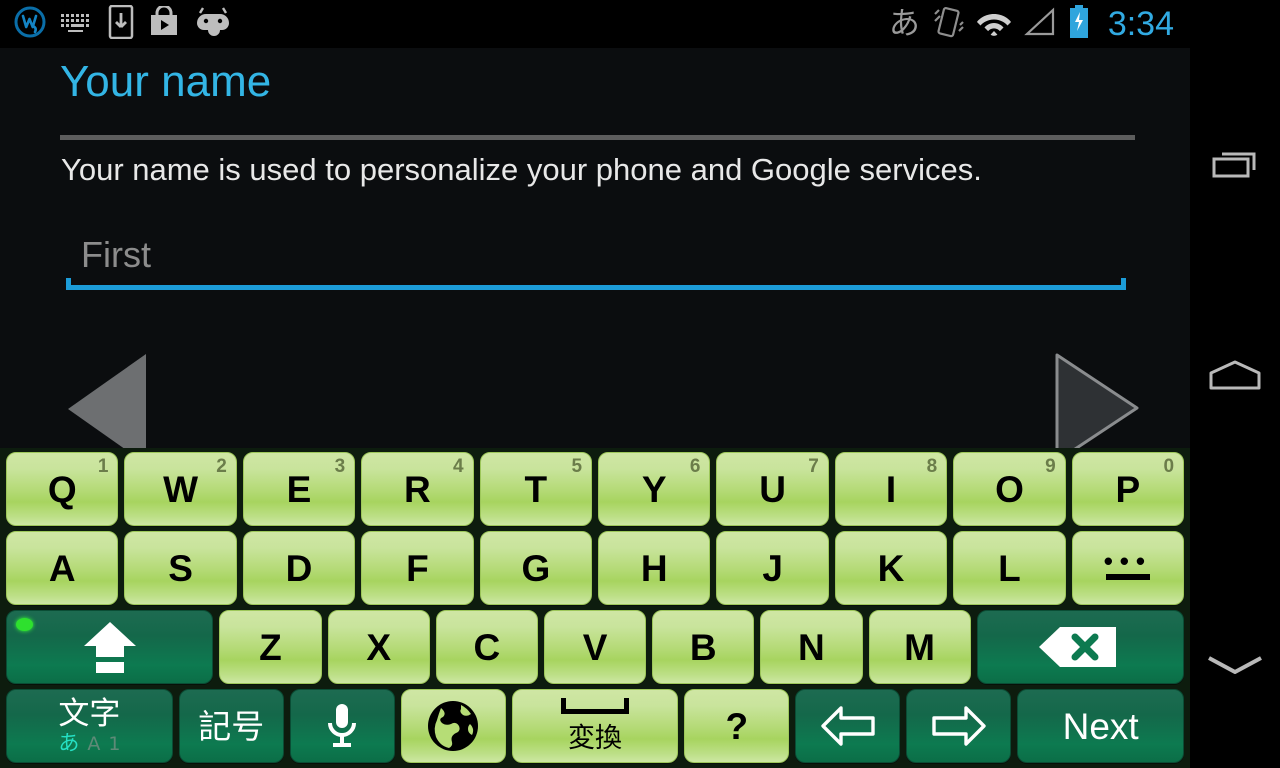  I want to click on key-e: 3 E, so click(299, 489).